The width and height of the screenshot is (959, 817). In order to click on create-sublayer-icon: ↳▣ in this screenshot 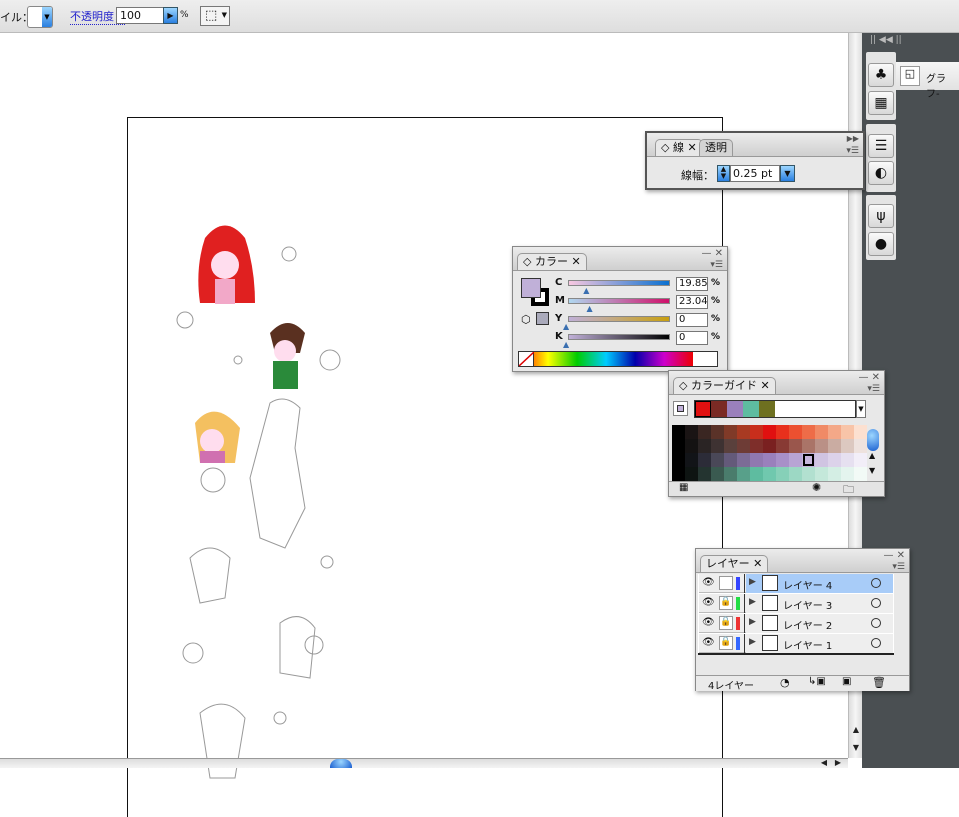, I will do `click(817, 681)`.